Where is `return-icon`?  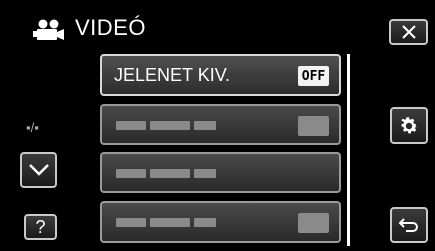 return-icon is located at coordinates (408, 225).